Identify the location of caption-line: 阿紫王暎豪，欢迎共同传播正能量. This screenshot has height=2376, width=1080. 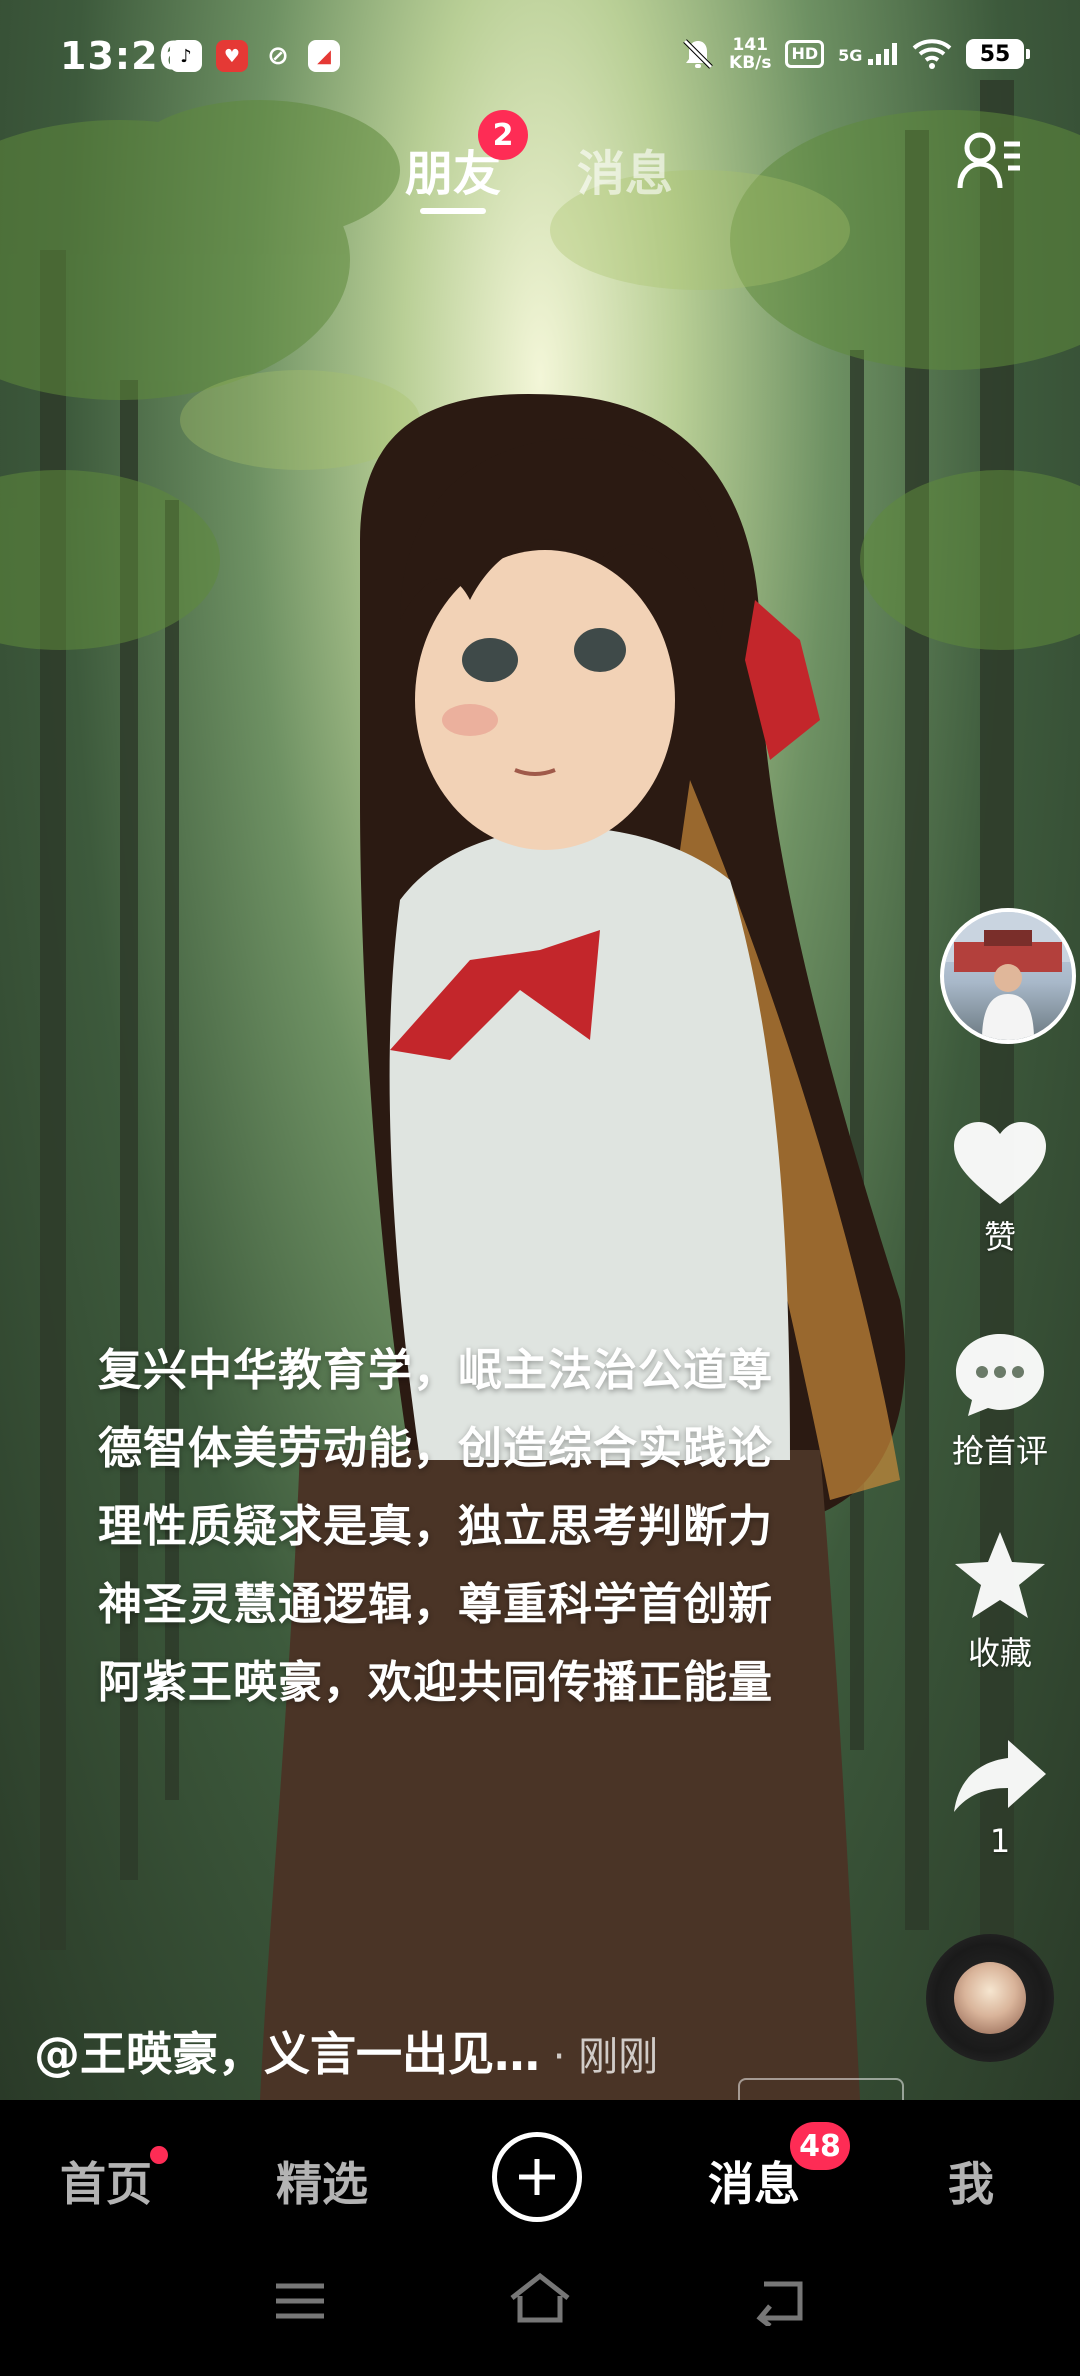
(435, 1682).